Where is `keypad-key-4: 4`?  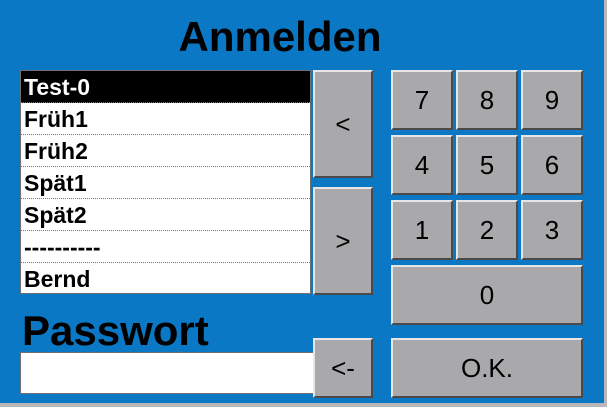
keypad-key-4: 4 is located at coordinates (422, 165).